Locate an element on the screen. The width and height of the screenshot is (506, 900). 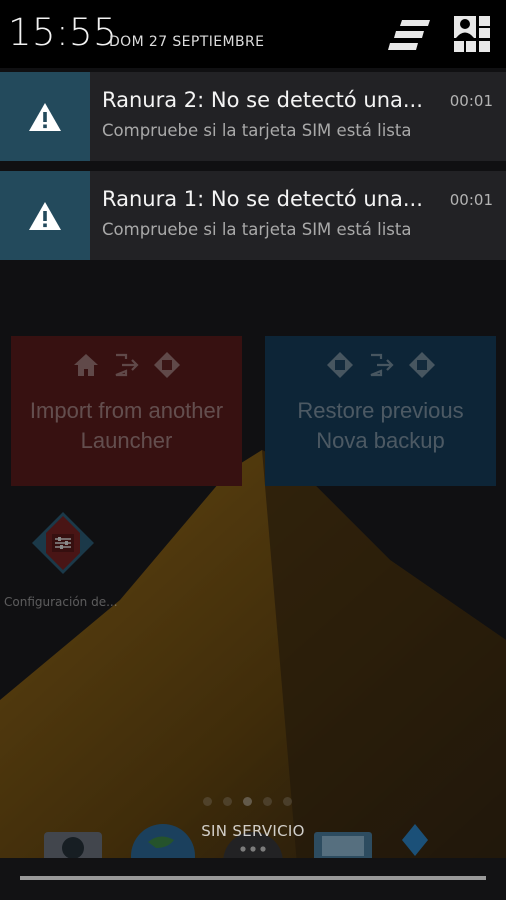
shade-handle-area is located at coordinates (253, 879).